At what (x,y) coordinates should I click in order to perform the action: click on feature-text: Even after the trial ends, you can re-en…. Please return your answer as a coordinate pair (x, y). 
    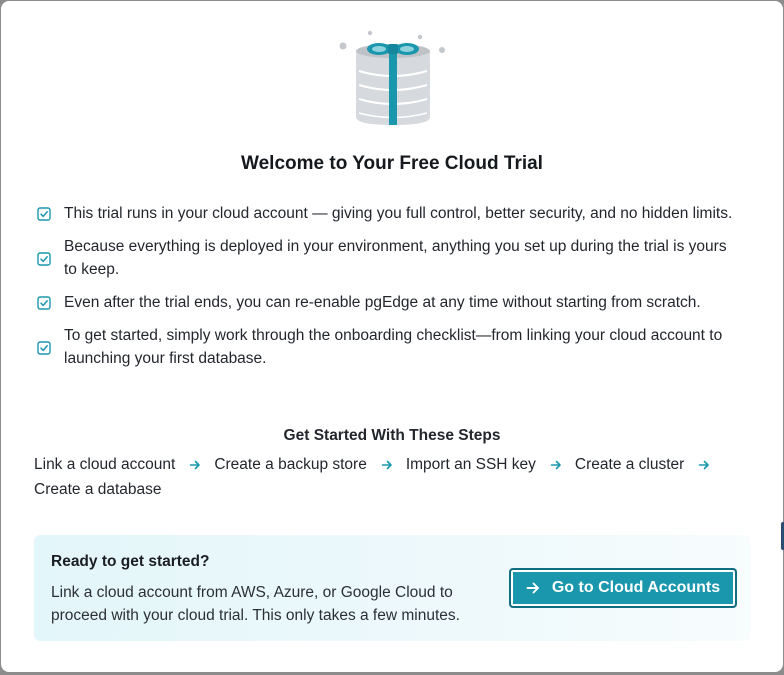
    Looking at the image, I should click on (382, 302).